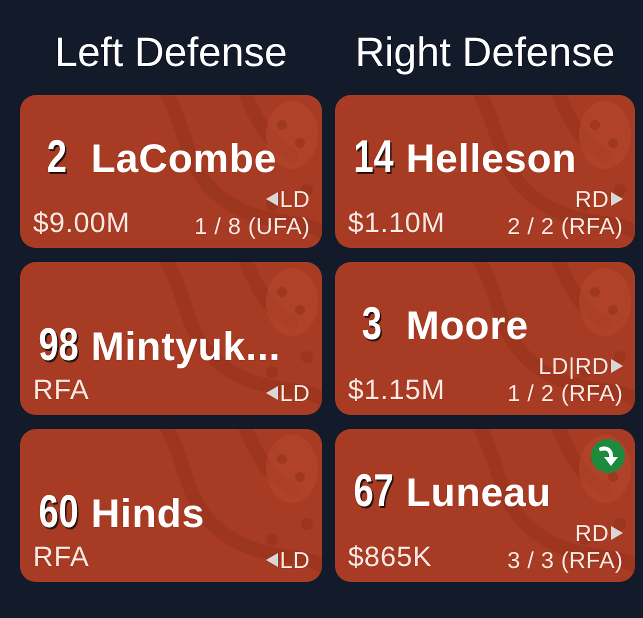 This screenshot has height=618, width=643. Describe the element at coordinates (81, 222) in the screenshot. I see `salary-text: $9.00M` at that location.